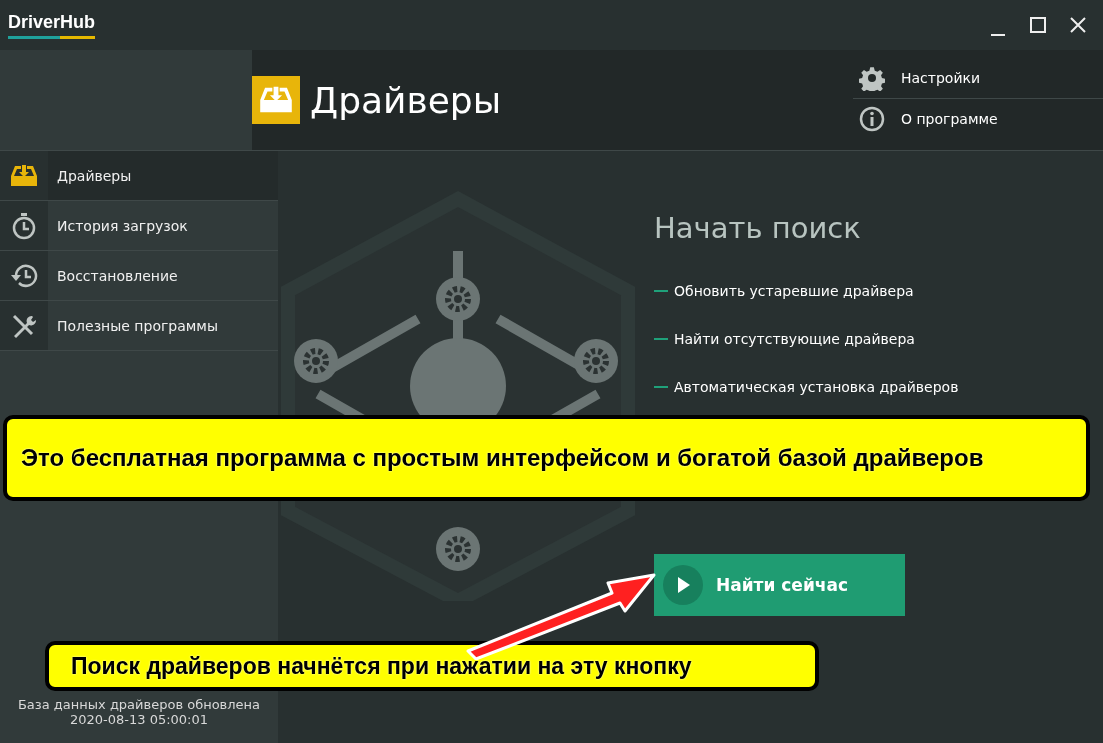 The height and width of the screenshot is (743, 1103). Describe the element at coordinates (816, 387) in the screenshot. I see `feature-text: Автоматическая установка драйверов` at that location.